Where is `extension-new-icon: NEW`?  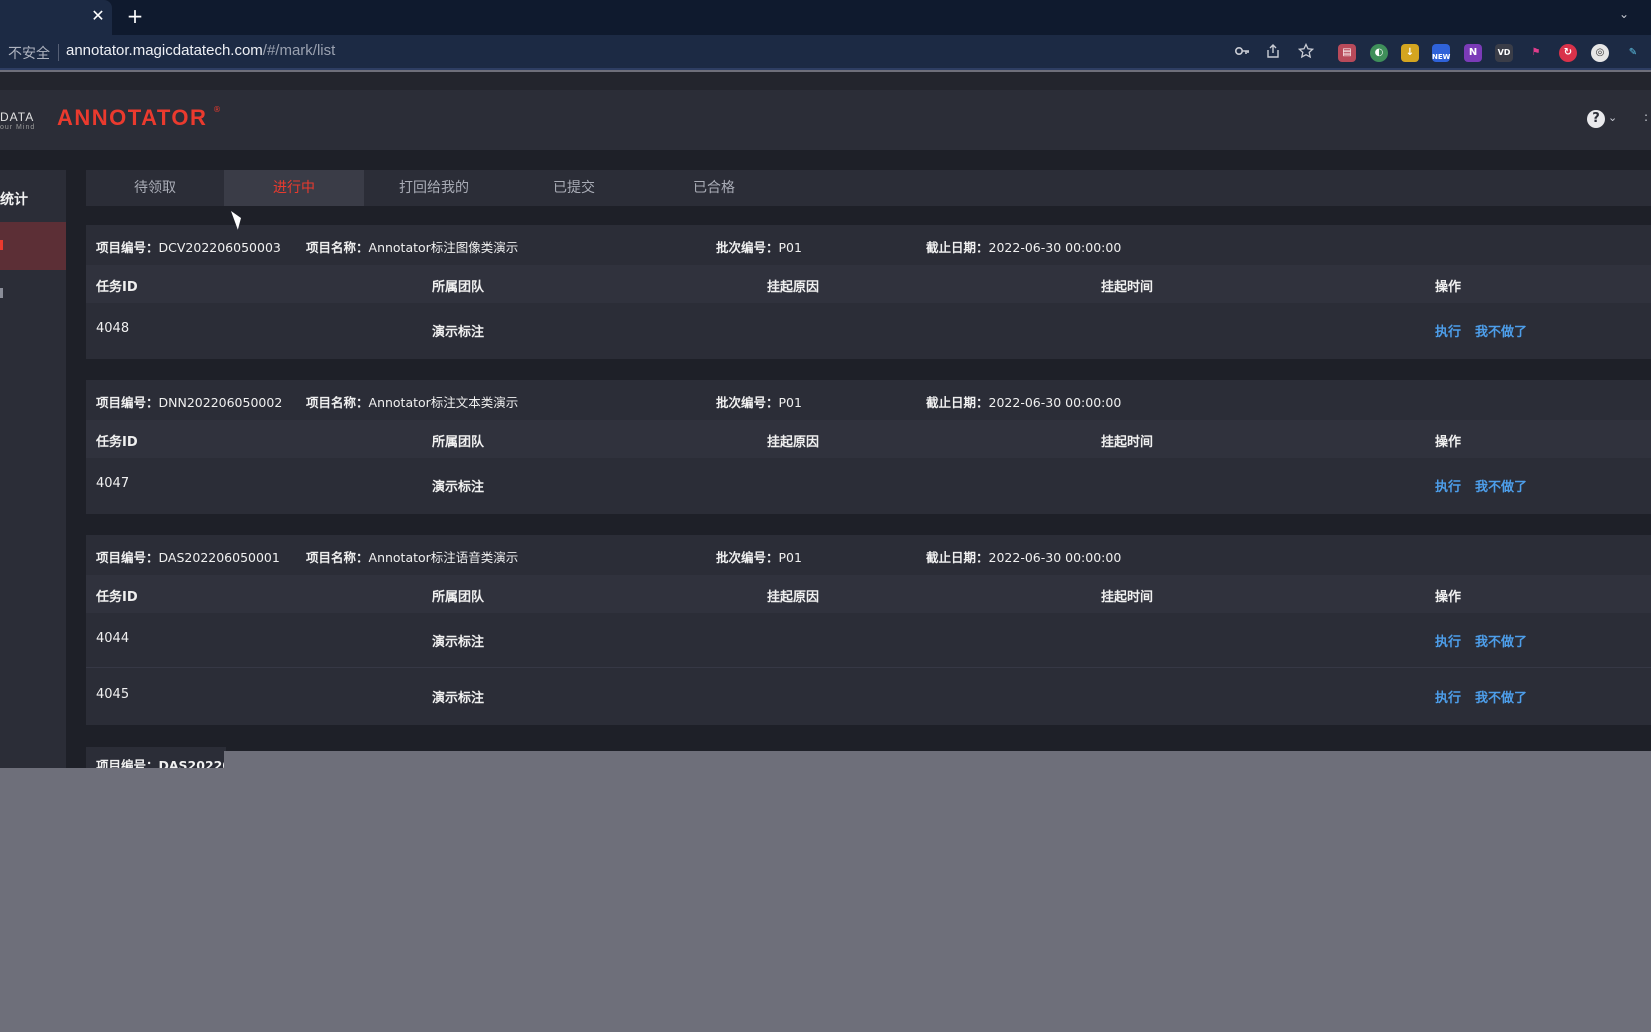
extension-new-icon: NEW is located at coordinates (1441, 53).